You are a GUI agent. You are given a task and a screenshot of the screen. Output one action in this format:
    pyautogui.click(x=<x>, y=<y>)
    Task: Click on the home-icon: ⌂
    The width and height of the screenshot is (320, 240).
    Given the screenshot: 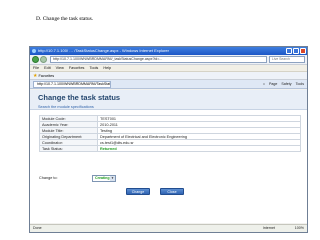 What is the action you would take?
    pyautogui.click(x=264, y=84)
    